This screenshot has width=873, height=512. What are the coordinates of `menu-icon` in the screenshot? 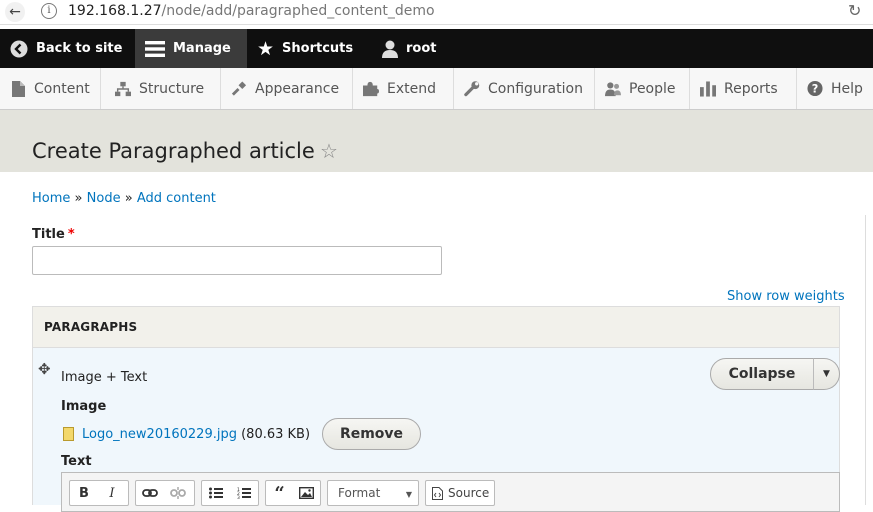 It's located at (155, 48).